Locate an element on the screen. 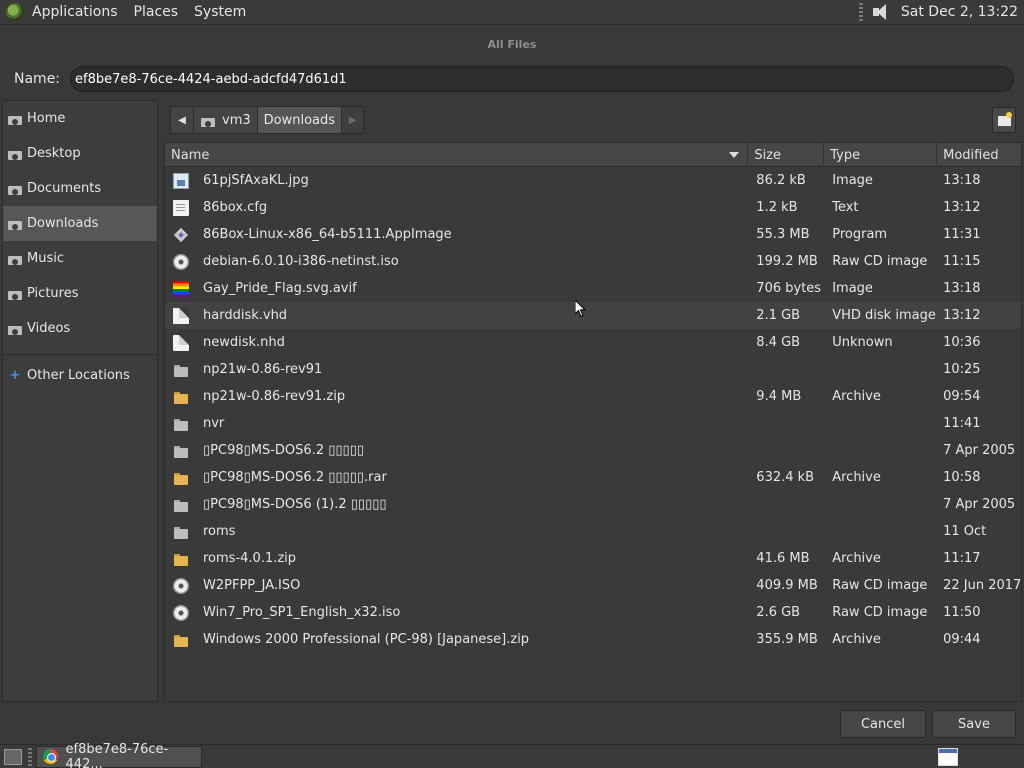 This screenshot has height=768, width=1024. file-modified: 10:58 is located at coordinates (962, 477).